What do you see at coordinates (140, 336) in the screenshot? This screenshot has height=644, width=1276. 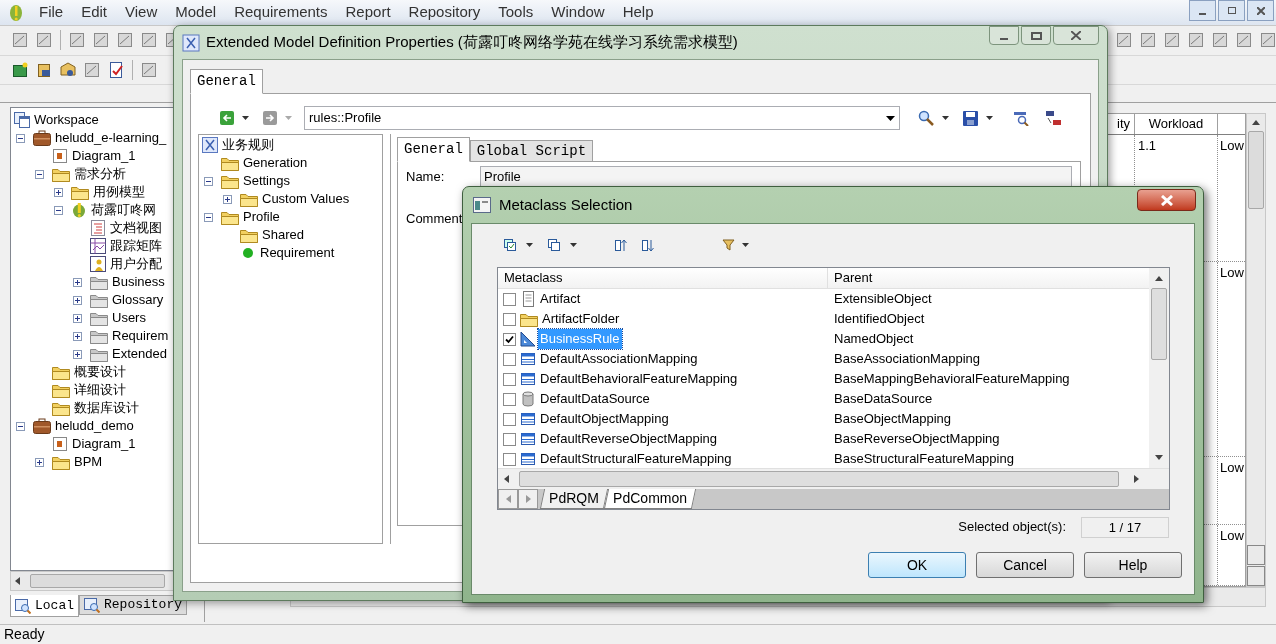 I see `tree-item: Requirem` at bounding box center [140, 336].